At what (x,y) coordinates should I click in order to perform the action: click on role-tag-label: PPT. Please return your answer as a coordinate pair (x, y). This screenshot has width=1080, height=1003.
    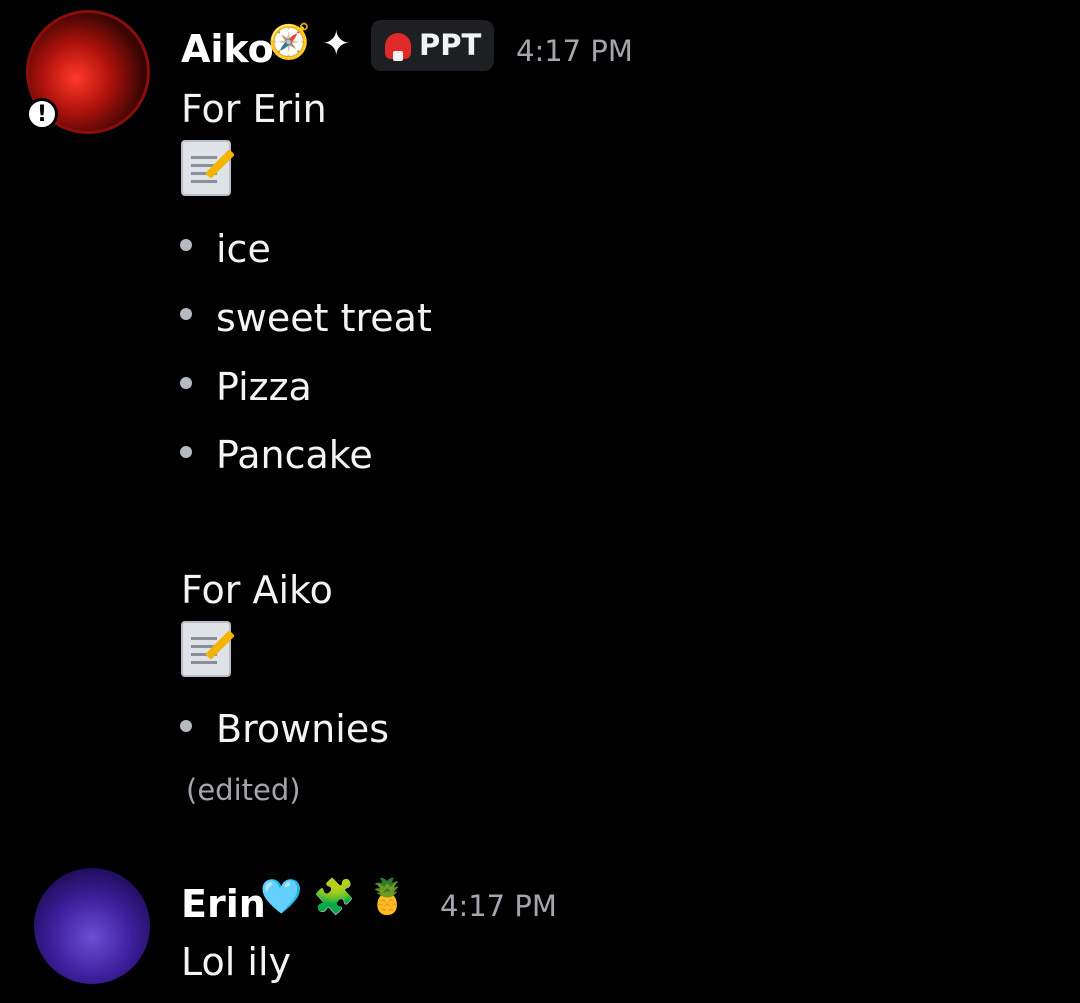
    Looking at the image, I should click on (450, 45).